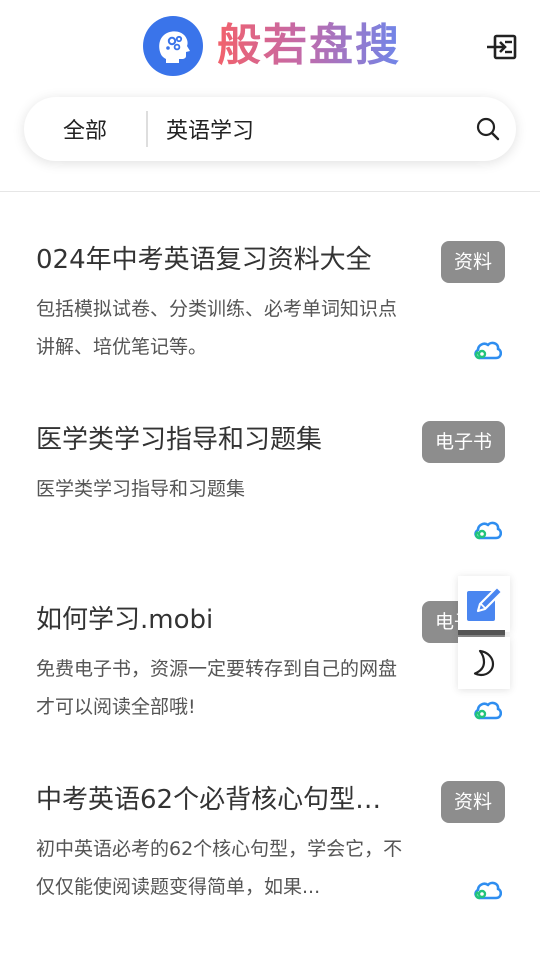 The height and width of the screenshot is (960, 540). I want to click on search-bar: 全部, so click(270, 129).